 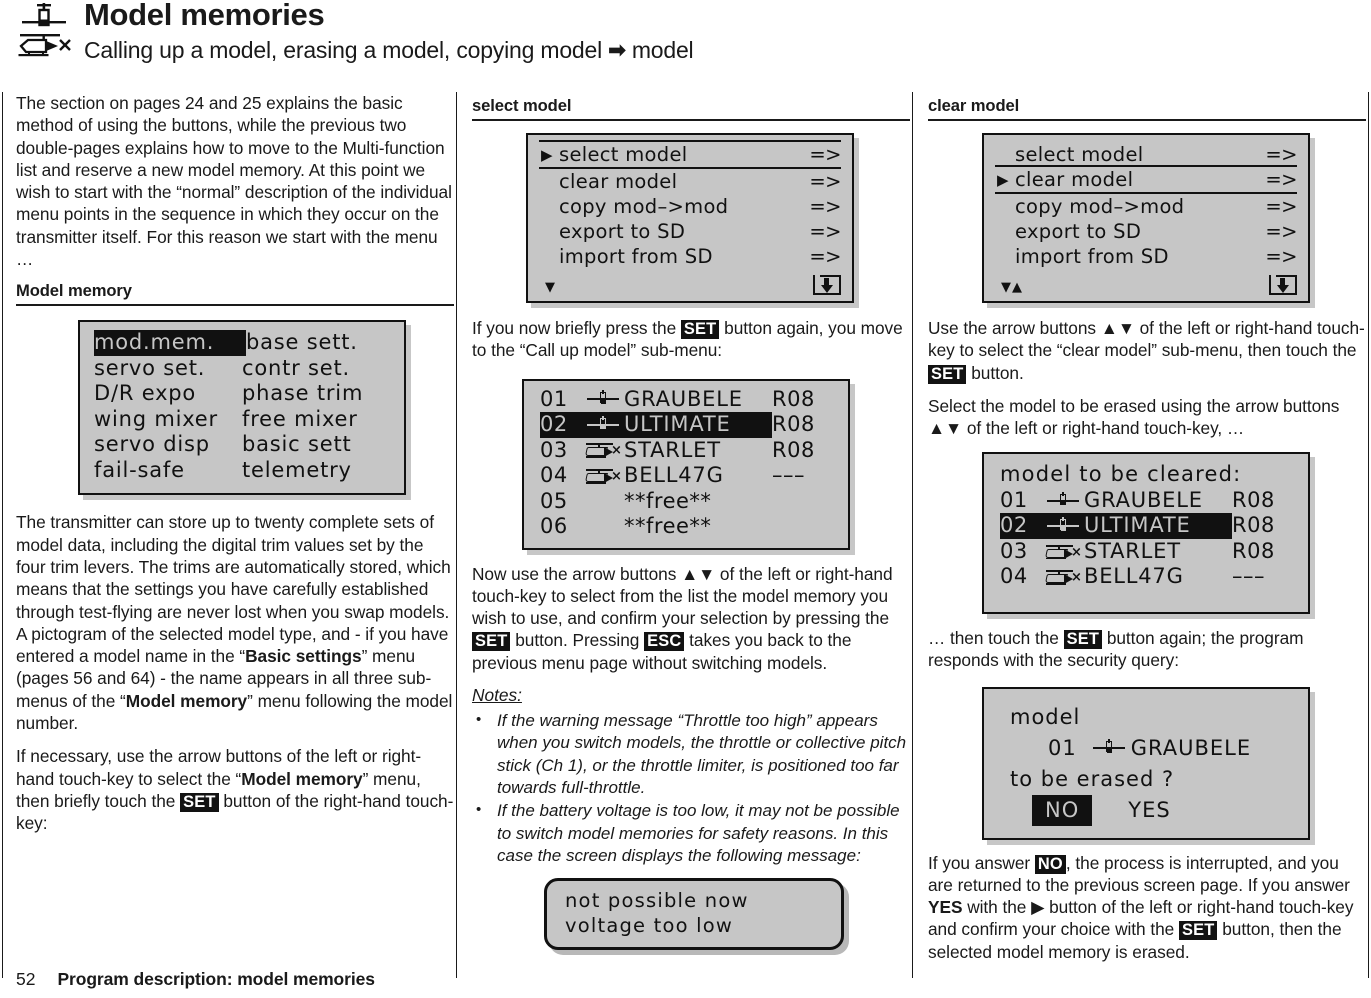 I want to click on confirm-answer-row: NO YES, so click(x=1154, y=810).